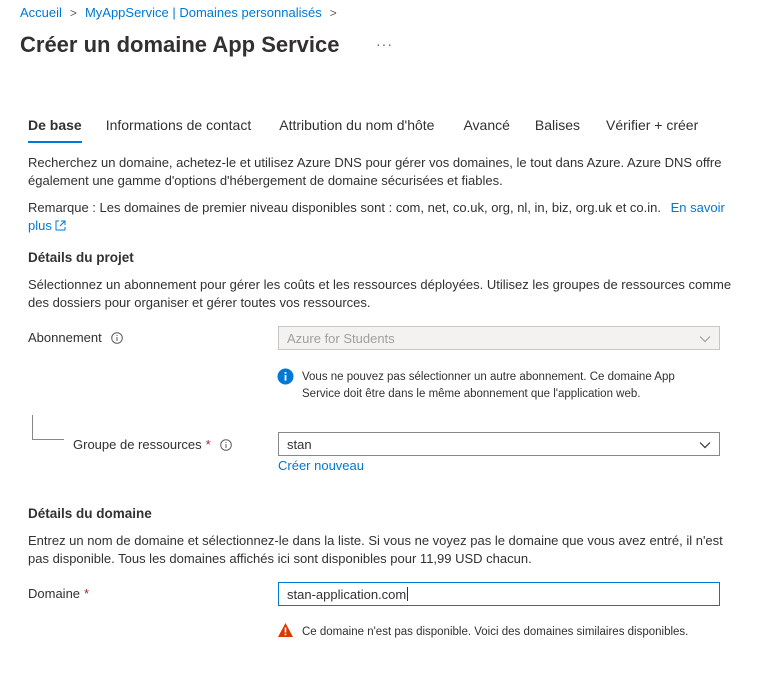 This screenshot has height=698, width=781. What do you see at coordinates (179, 130) in the screenshot?
I see `tab-contact-info: Informations de contact` at bounding box center [179, 130].